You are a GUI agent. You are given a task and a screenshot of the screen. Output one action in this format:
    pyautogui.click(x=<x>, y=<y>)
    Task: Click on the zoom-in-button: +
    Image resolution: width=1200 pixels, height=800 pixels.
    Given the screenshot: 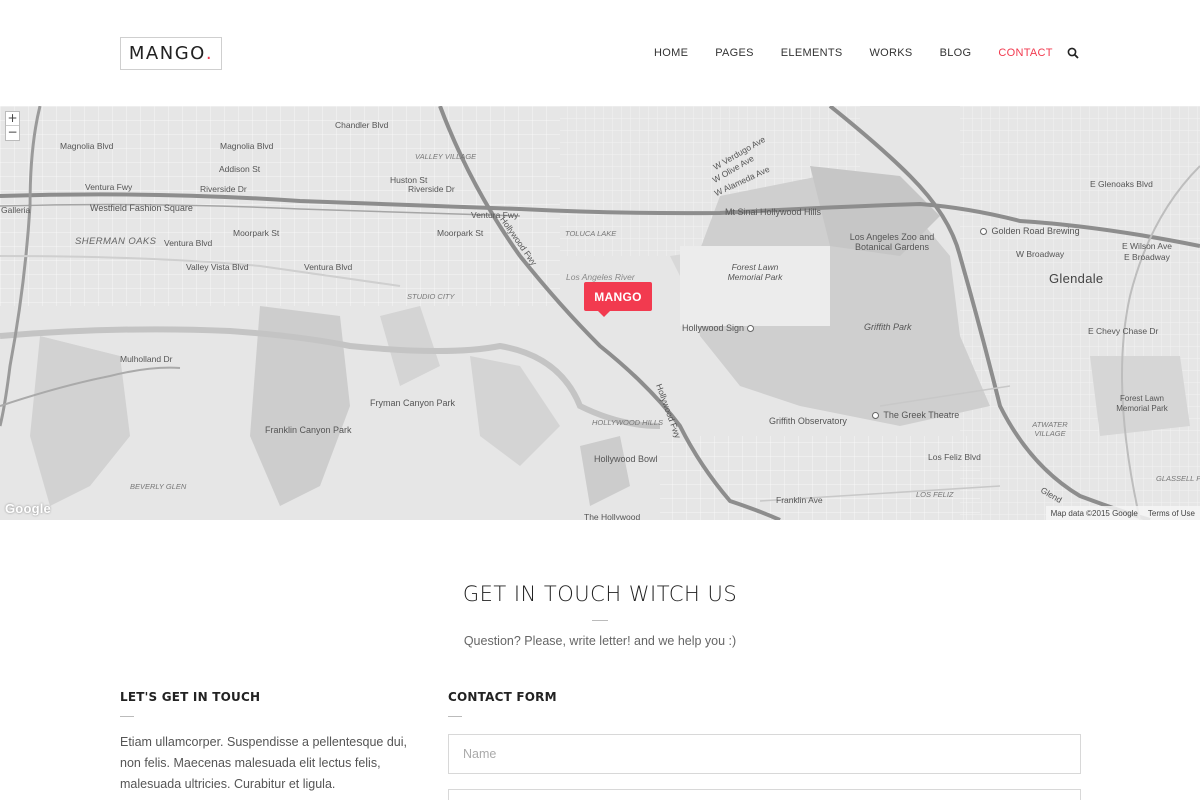 What is the action you would take?
    pyautogui.click(x=12, y=119)
    